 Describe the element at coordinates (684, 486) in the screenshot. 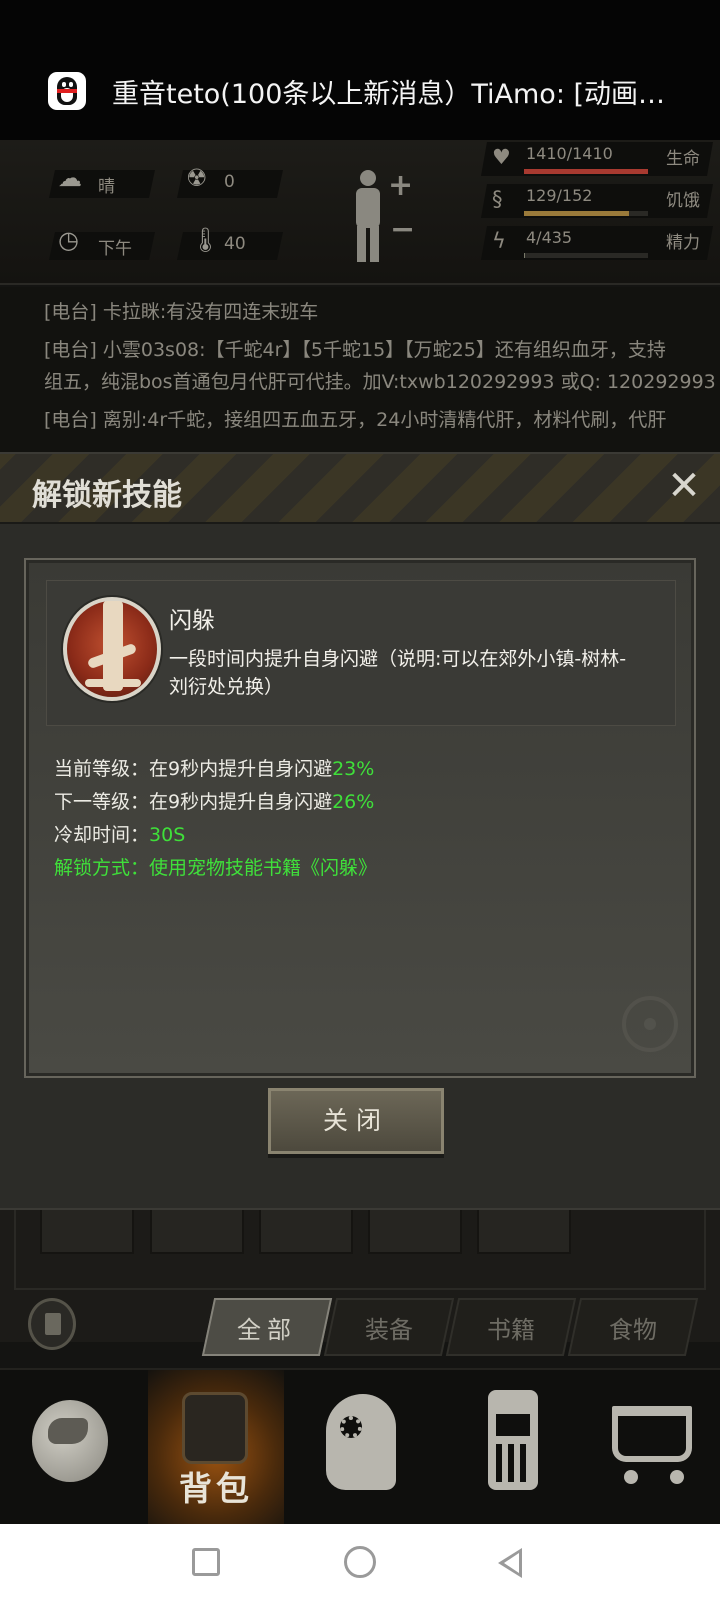

I see `close-icon: ✕` at that location.